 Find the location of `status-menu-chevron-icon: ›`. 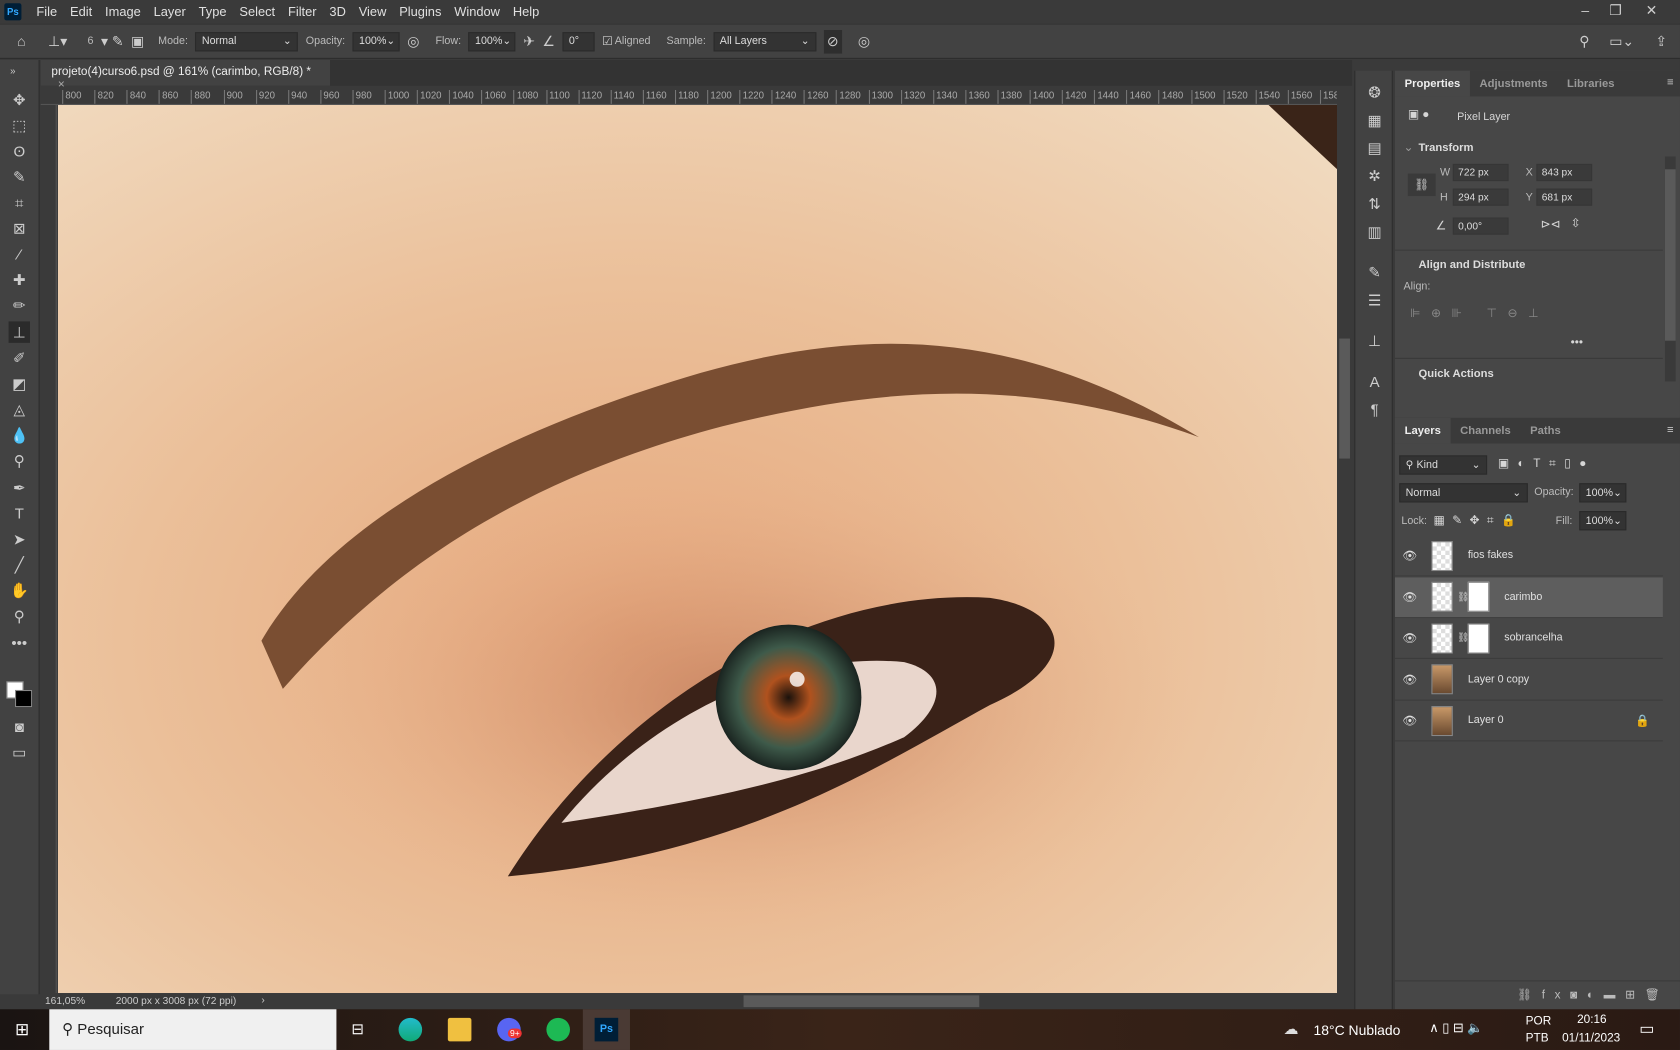

status-menu-chevron-icon: › is located at coordinates (262, 1000).